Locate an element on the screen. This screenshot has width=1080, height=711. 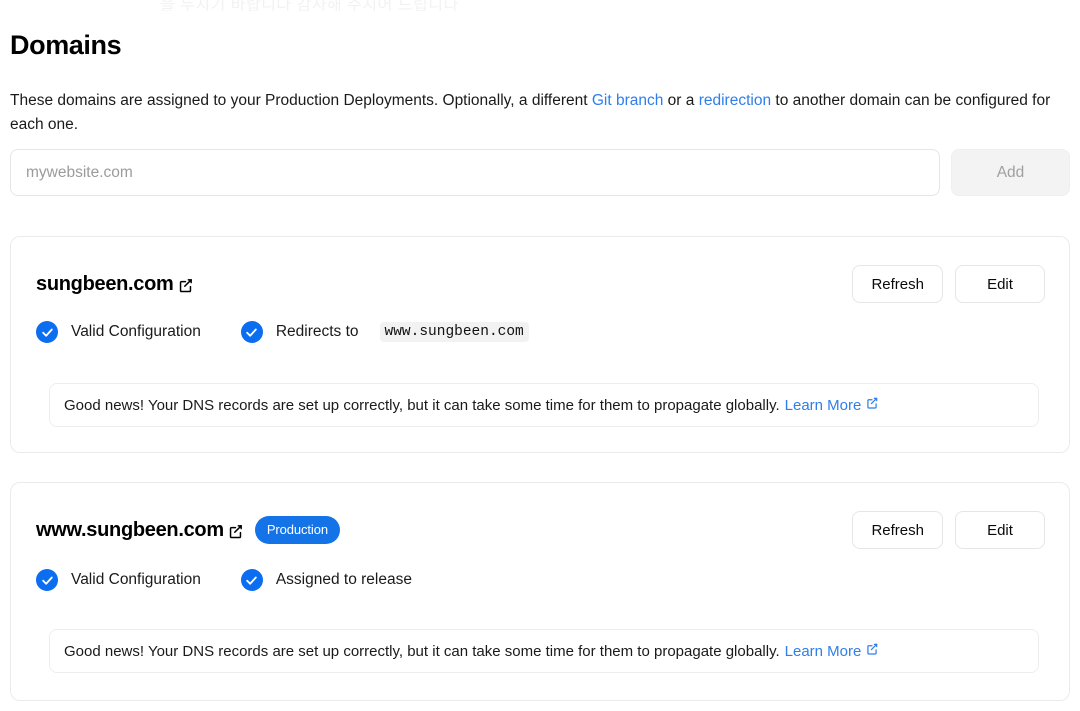
git-branch-link: Git branch is located at coordinates (628, 100).